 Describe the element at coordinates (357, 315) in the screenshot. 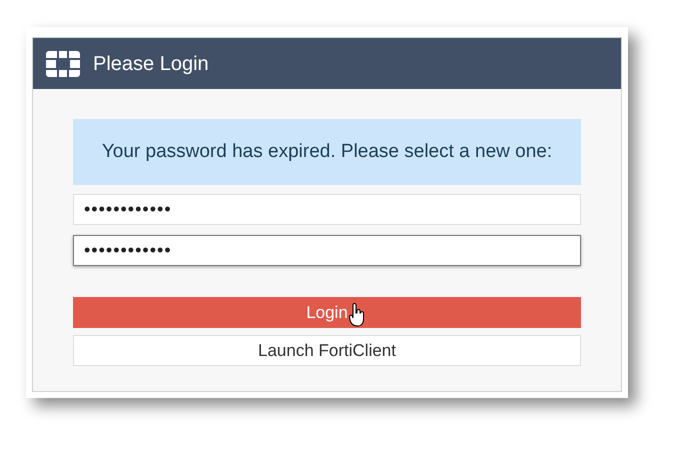

I see `hand-cursor-icon` at that location.